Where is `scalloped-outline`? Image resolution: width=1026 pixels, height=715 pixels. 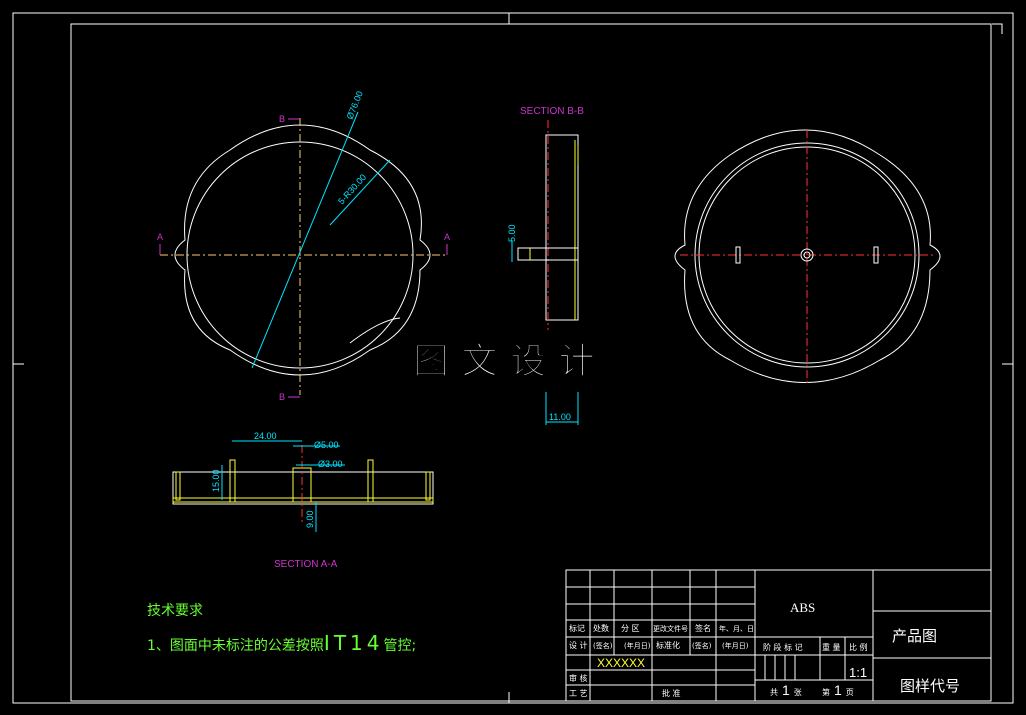
scalloped-outline is located at coordinates (302, 250).